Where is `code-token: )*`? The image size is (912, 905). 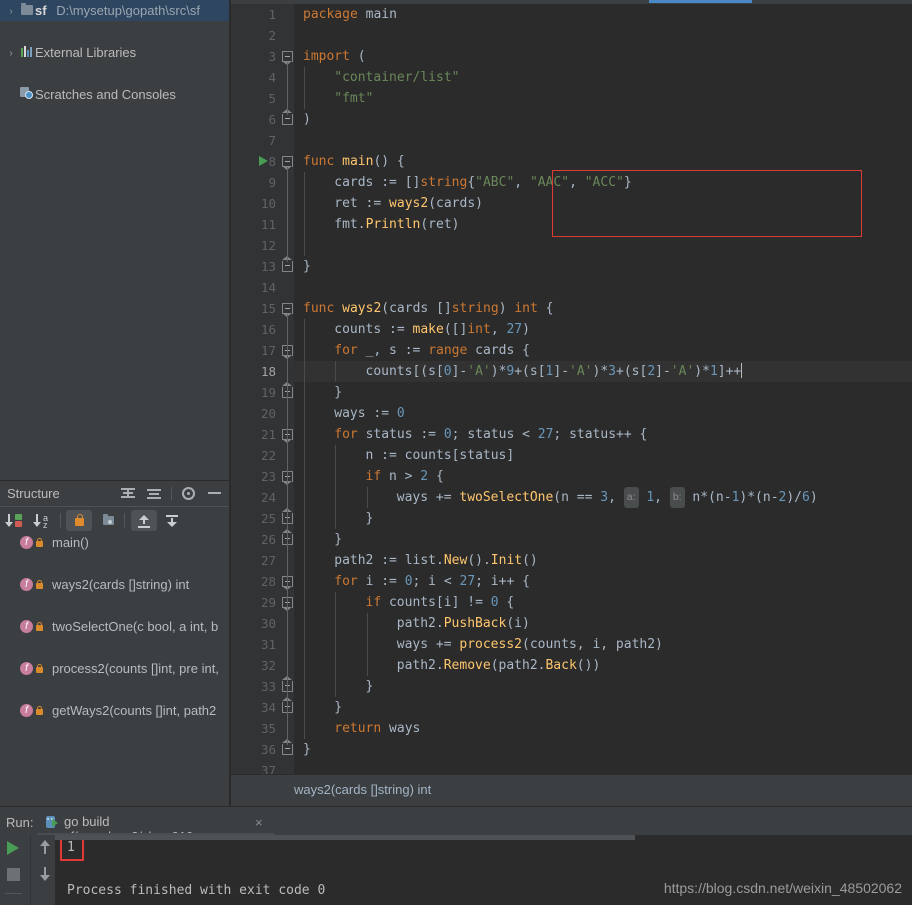
code-token: )* is located at coordinates (600, 371).